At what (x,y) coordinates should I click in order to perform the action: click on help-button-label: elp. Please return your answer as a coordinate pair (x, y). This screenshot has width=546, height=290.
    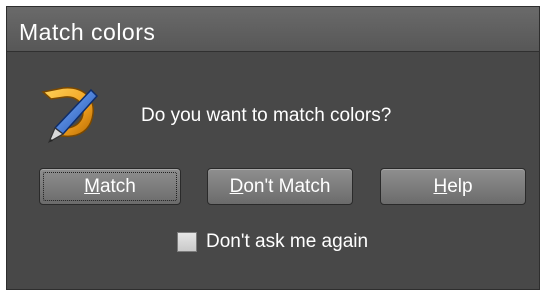
    Looking at the image, I should click on (460, 186).